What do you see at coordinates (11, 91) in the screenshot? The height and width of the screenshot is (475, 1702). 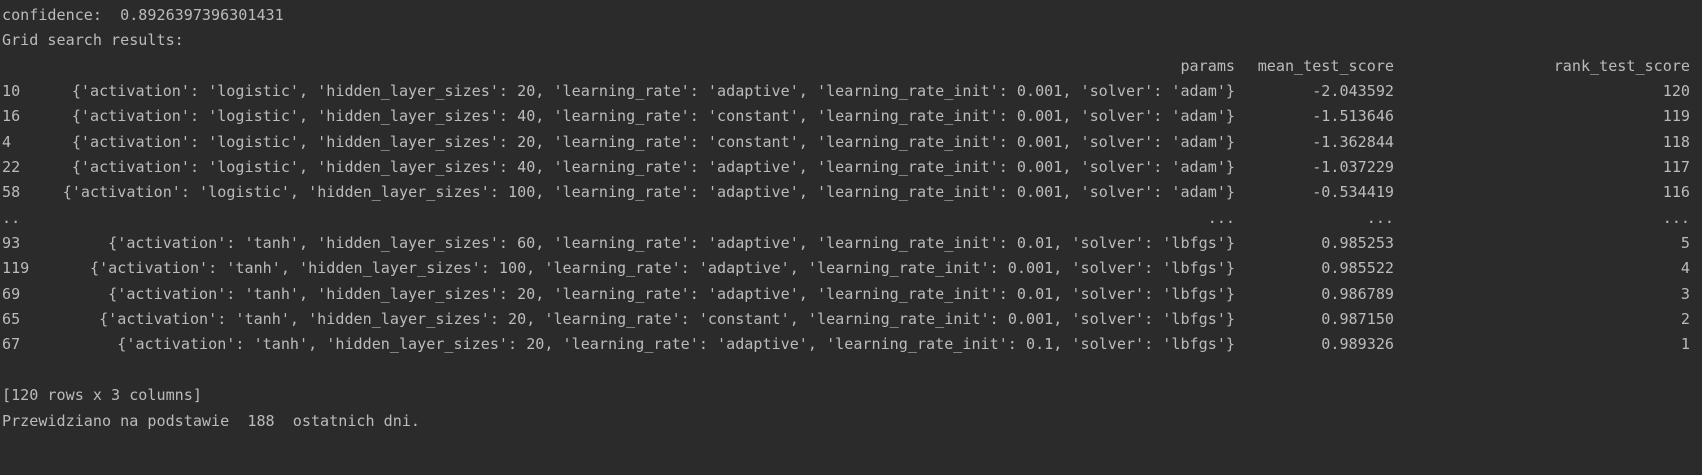 I see `row-index: 10` at bounding box center [11, 91].